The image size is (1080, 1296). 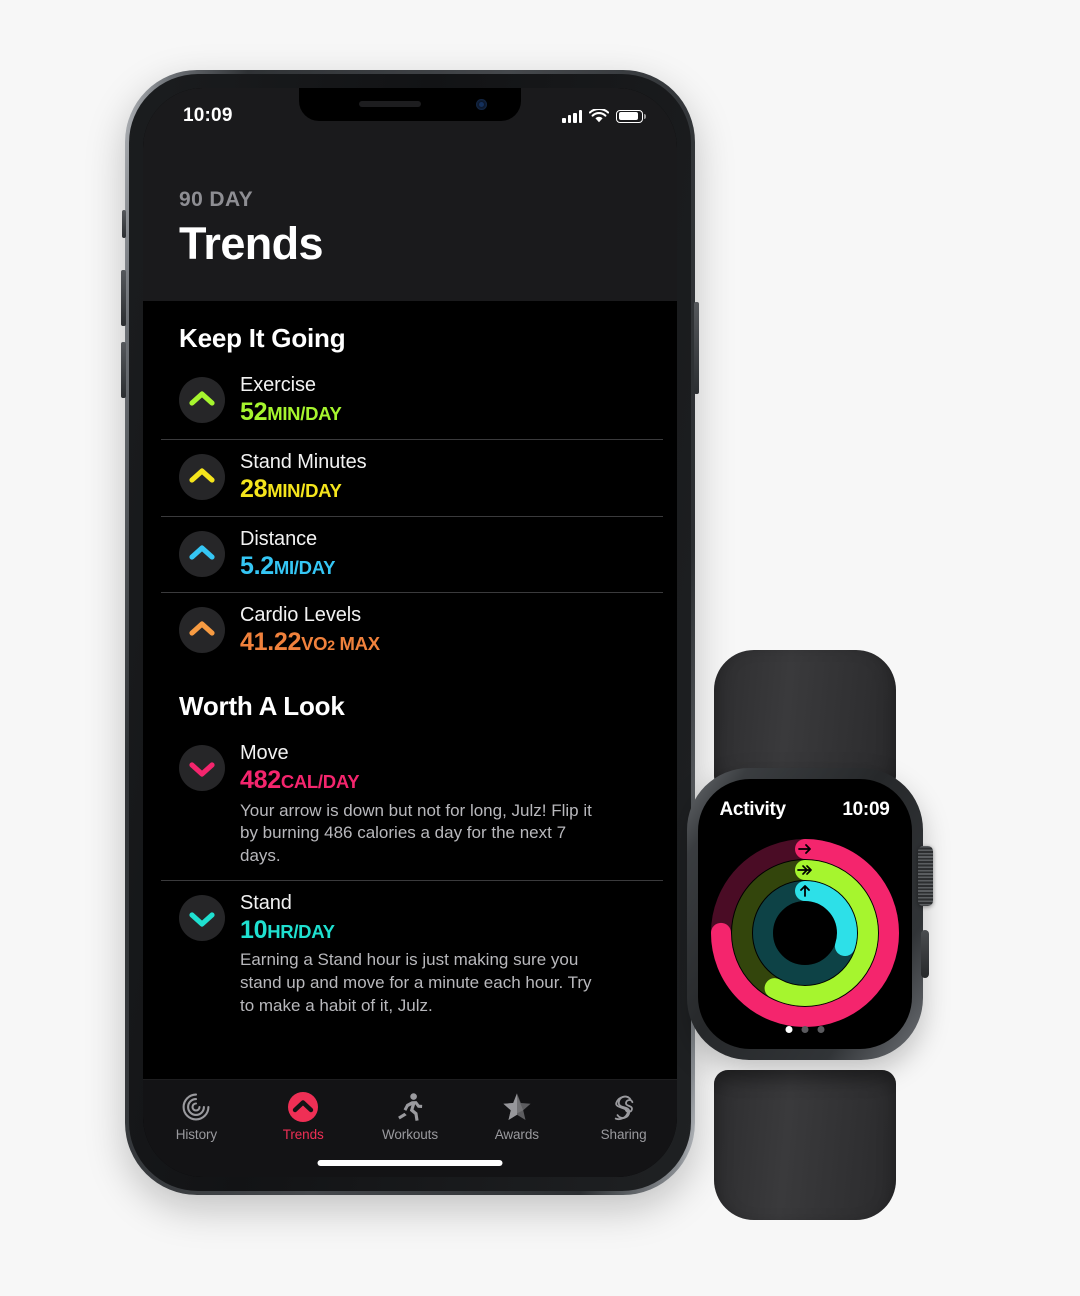 What do you see at coordinates (410, 1134) in the screenshot?
I see `tab-label: Workouts` at bounding box center [410, 1134].